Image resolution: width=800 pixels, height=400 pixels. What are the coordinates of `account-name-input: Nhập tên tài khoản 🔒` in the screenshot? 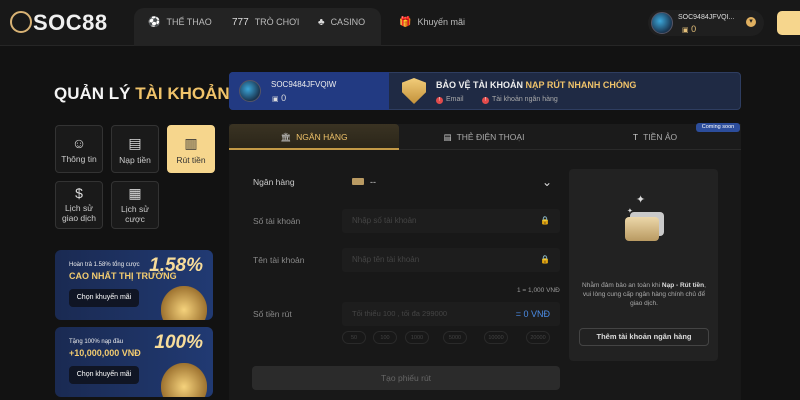 It's located at (451, 260).